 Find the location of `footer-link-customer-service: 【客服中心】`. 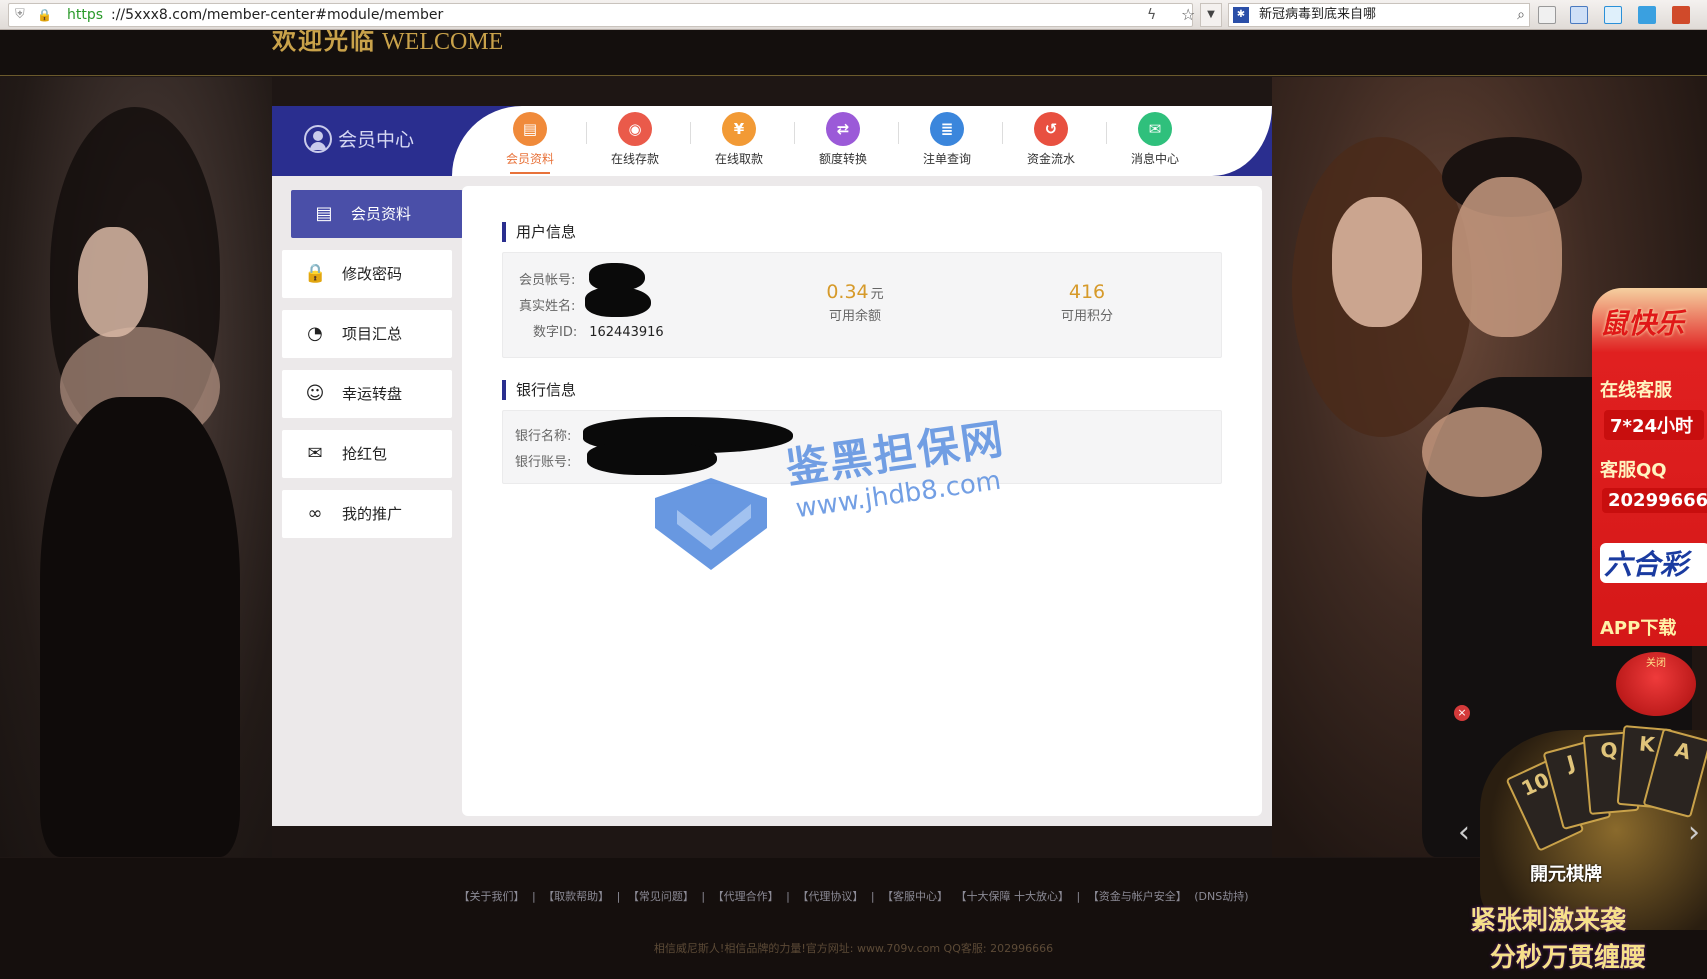

footer-link-customer-service: 【客服中心】 is located at coordinates (915, 896).